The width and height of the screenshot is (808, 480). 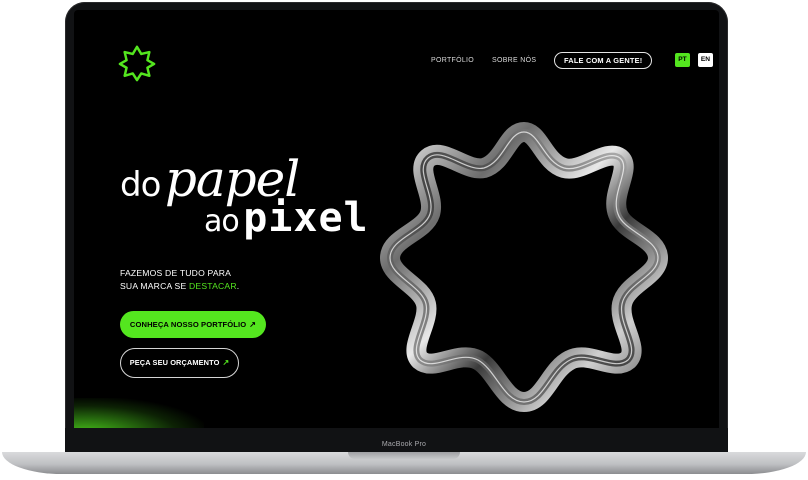 I want to click on tagline-prefix: SUA MARCA SE, so click(x=154, y=286).